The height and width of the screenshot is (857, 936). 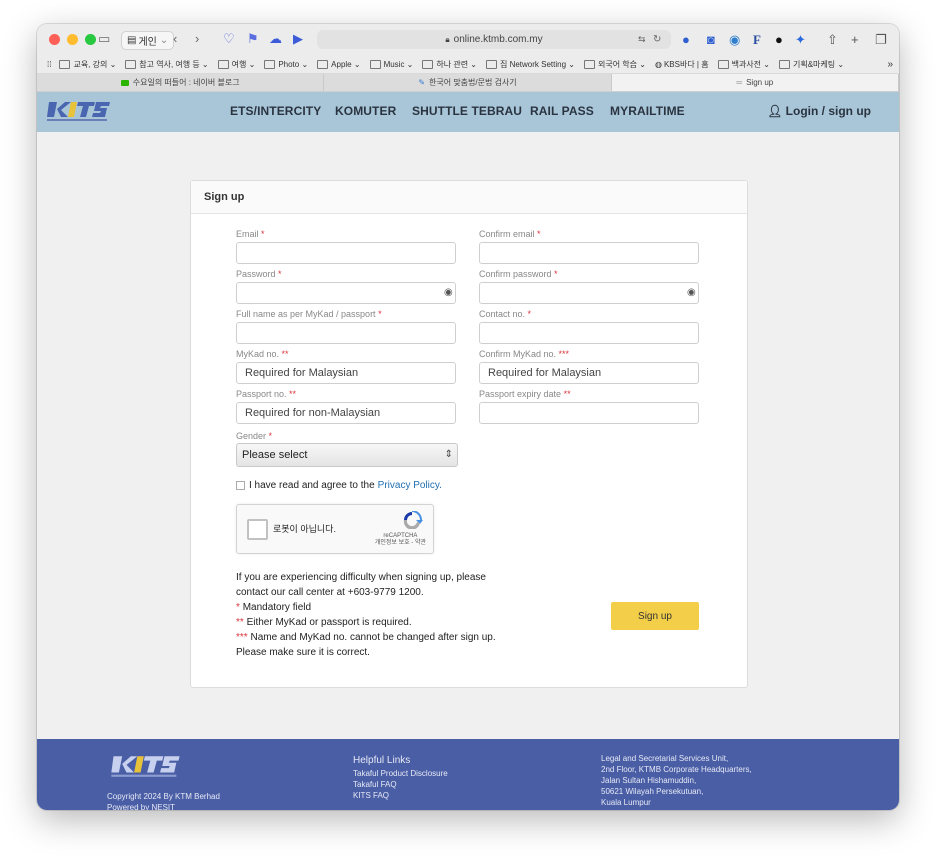 I want to click on browser-tab: ✎ 한국어 맞춤법/문법 검사기, so click(x=468, y=82).